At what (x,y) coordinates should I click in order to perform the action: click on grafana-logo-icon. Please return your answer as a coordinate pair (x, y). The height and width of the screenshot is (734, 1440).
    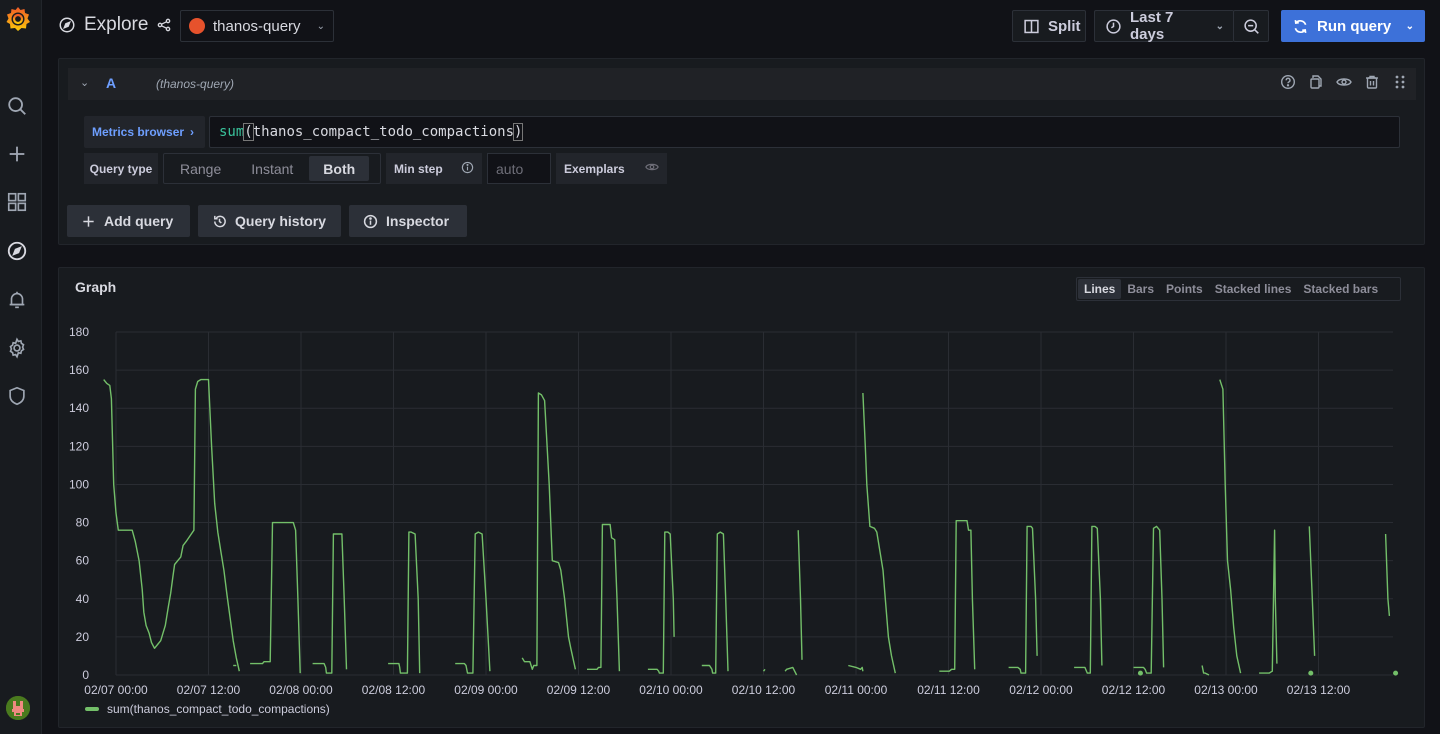
    Looking at the image, I should click on (18, 19).